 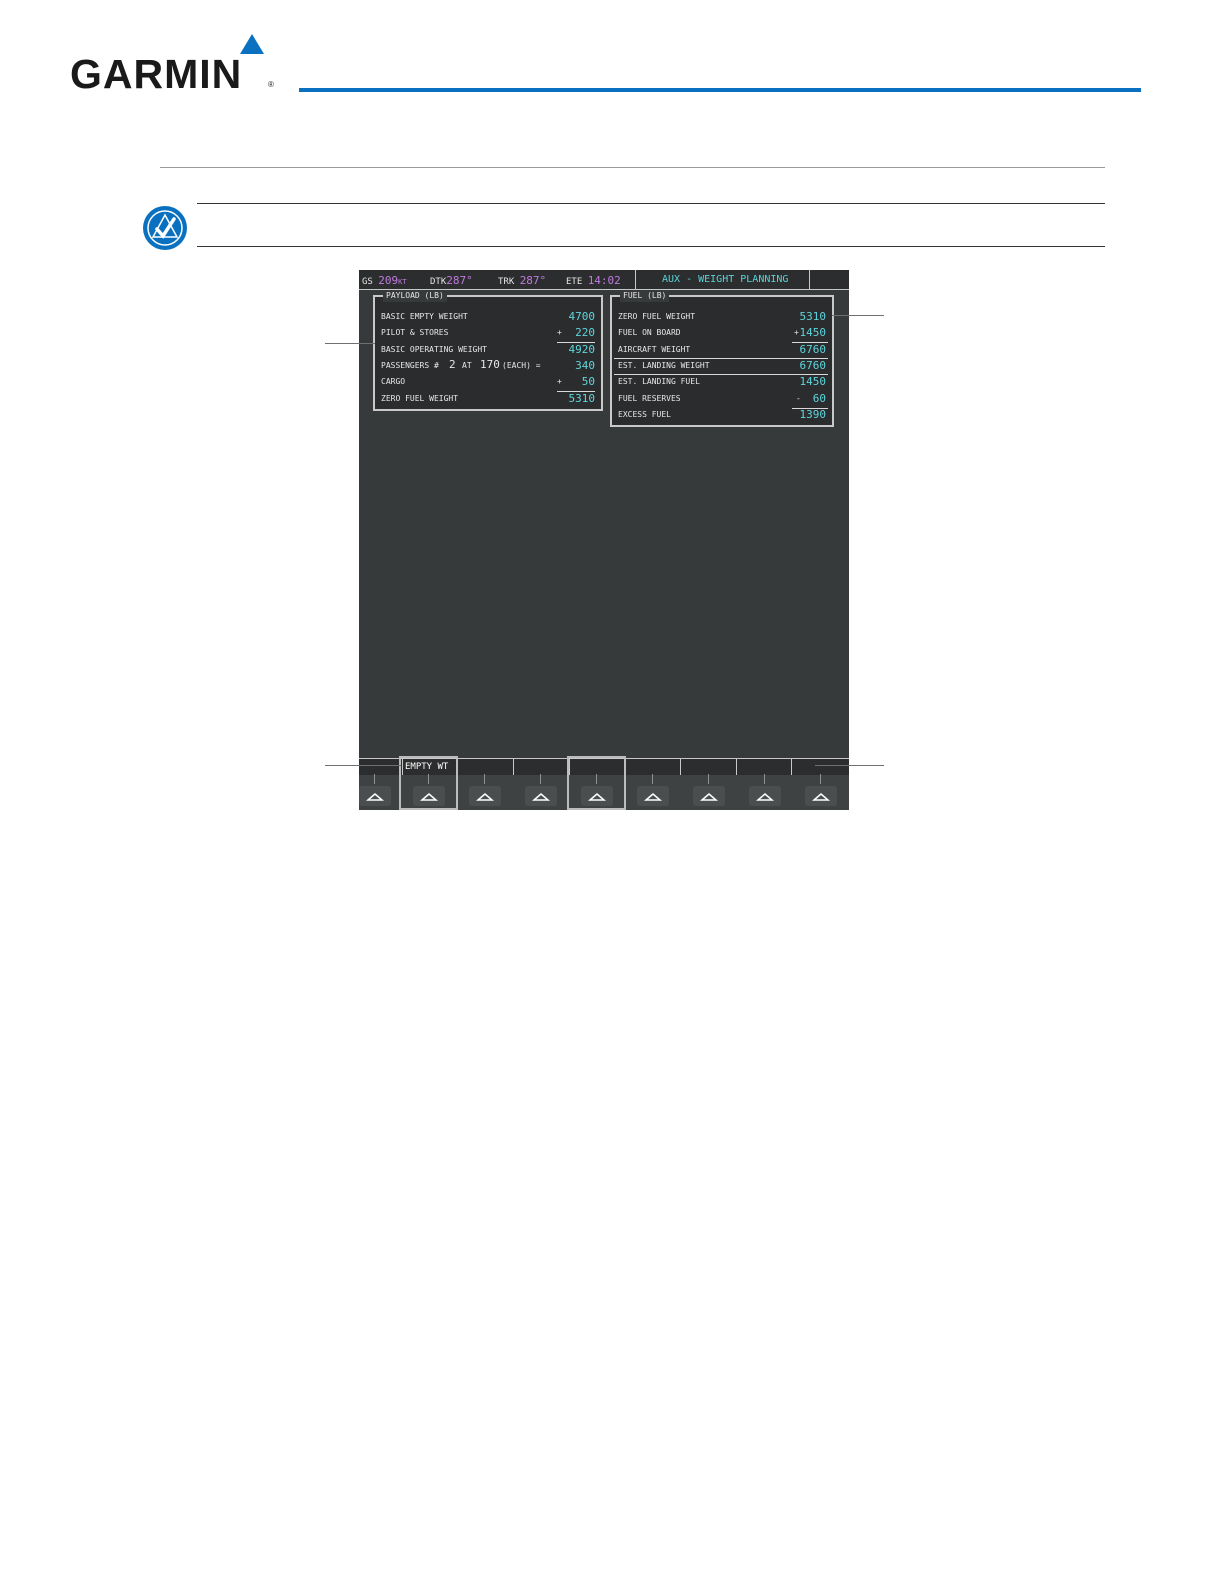 I want to click on fuel-title: FUEL (LB), so click(x=645, y=296).